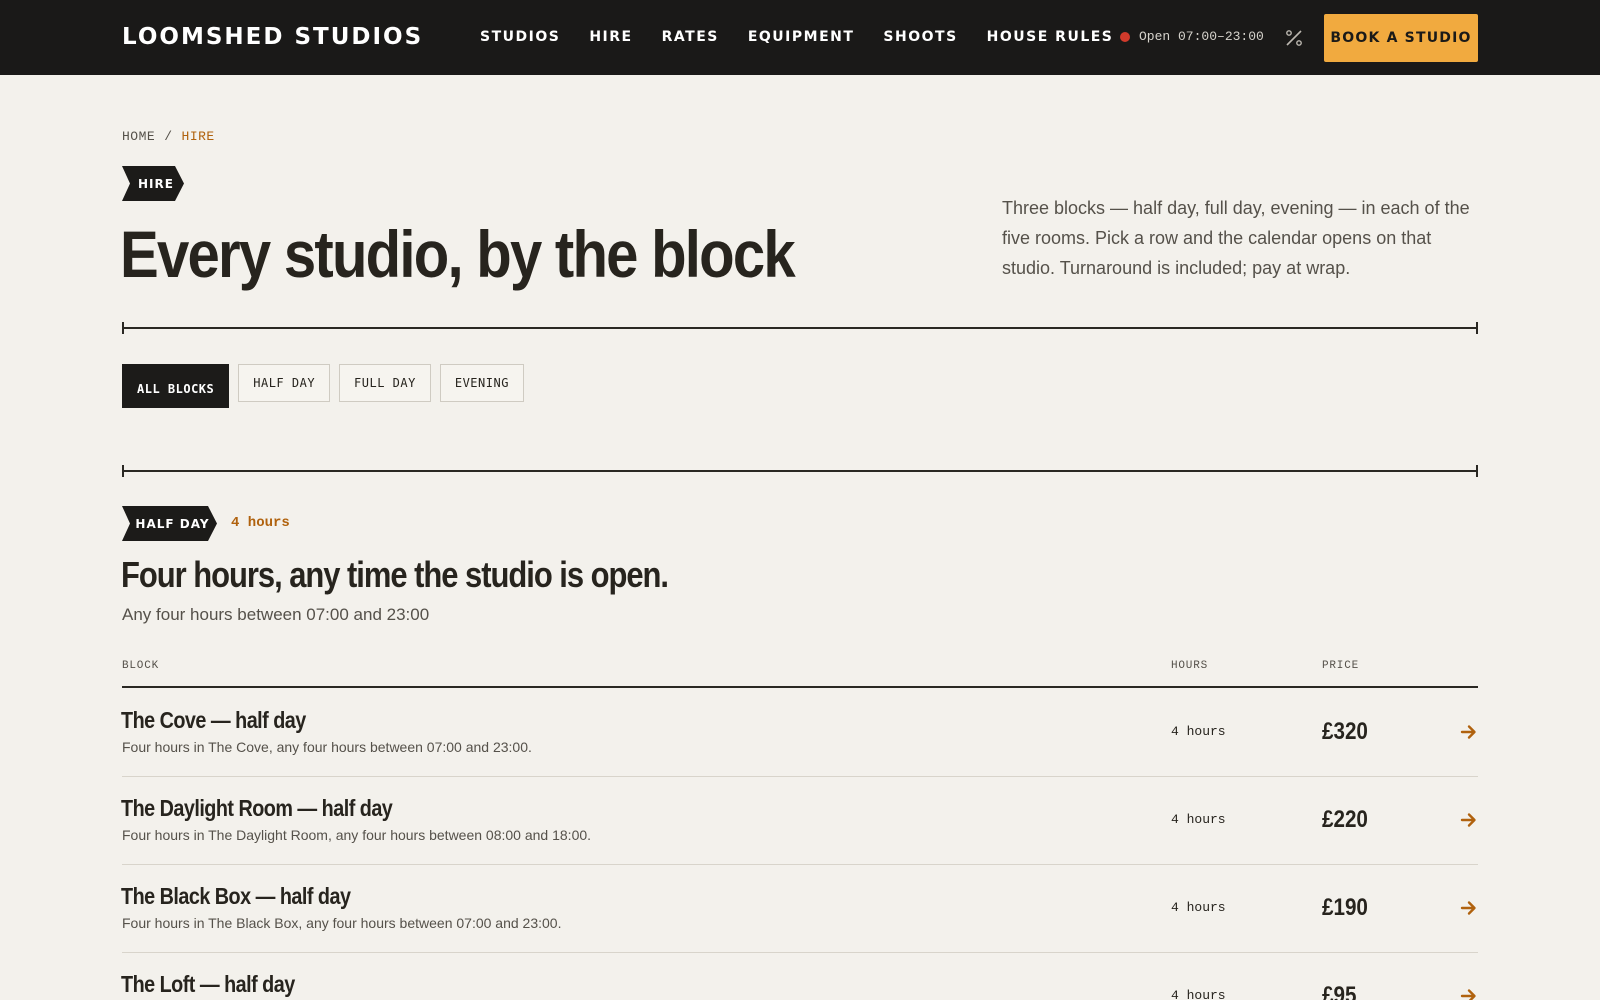 Image resolution: width=1600 pixels, height=1000 pixels. I want to click on status-dot-icon, so click(1125, 36).